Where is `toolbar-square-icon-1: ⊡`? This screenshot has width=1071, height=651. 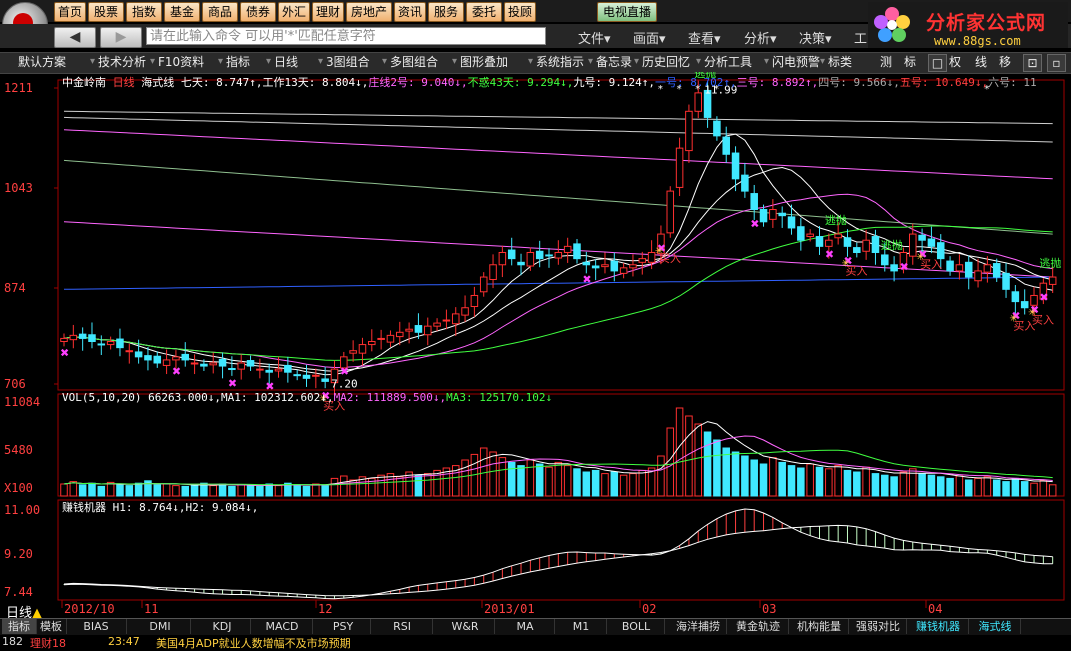 toolbar-square-icon-1: ⊡ is located at coordinates (1032, 63).